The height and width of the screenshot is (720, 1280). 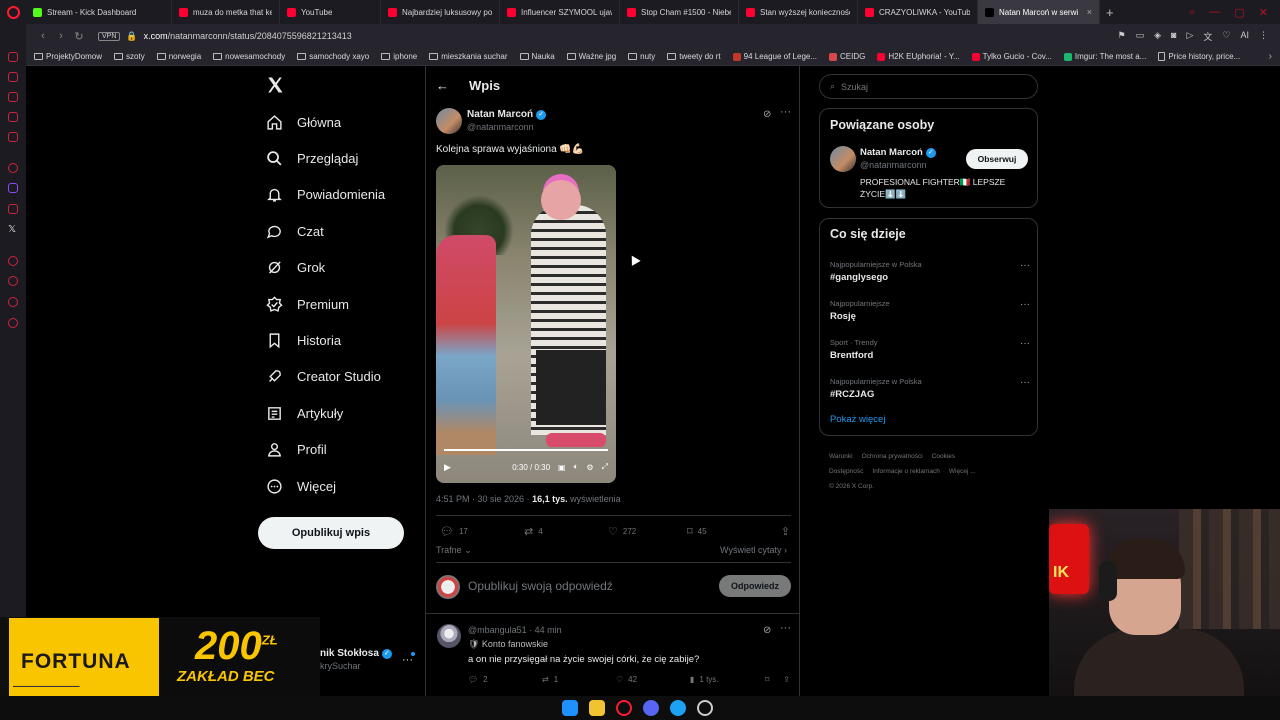 I want to click on trend-item: Najpopularniejsze Rosję ···, so click(x=930, y=310).